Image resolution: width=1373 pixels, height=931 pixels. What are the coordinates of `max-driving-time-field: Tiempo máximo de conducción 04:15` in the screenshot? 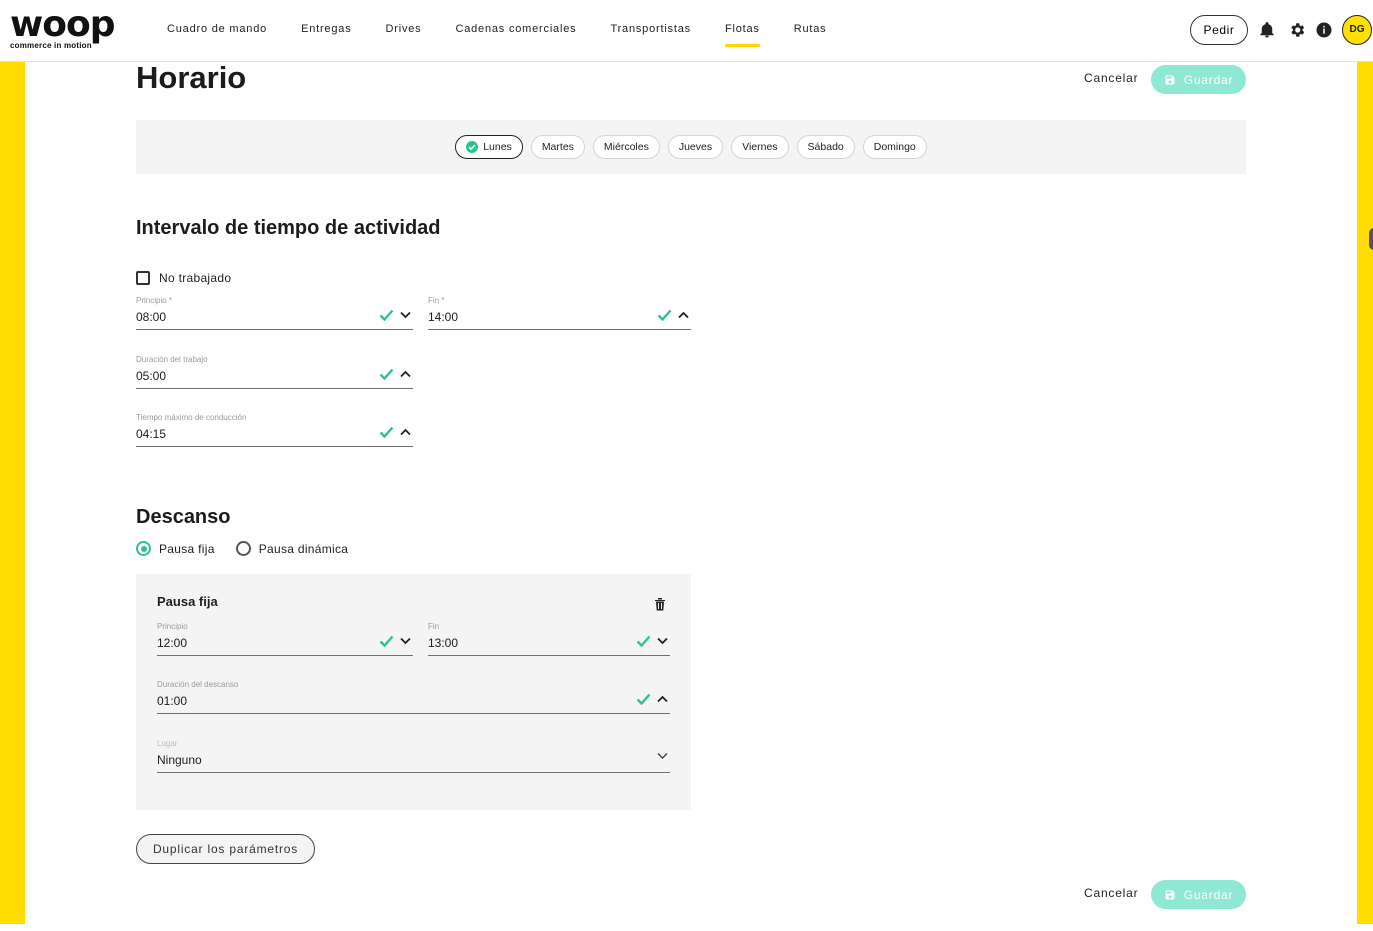 It's located at (274, 430).